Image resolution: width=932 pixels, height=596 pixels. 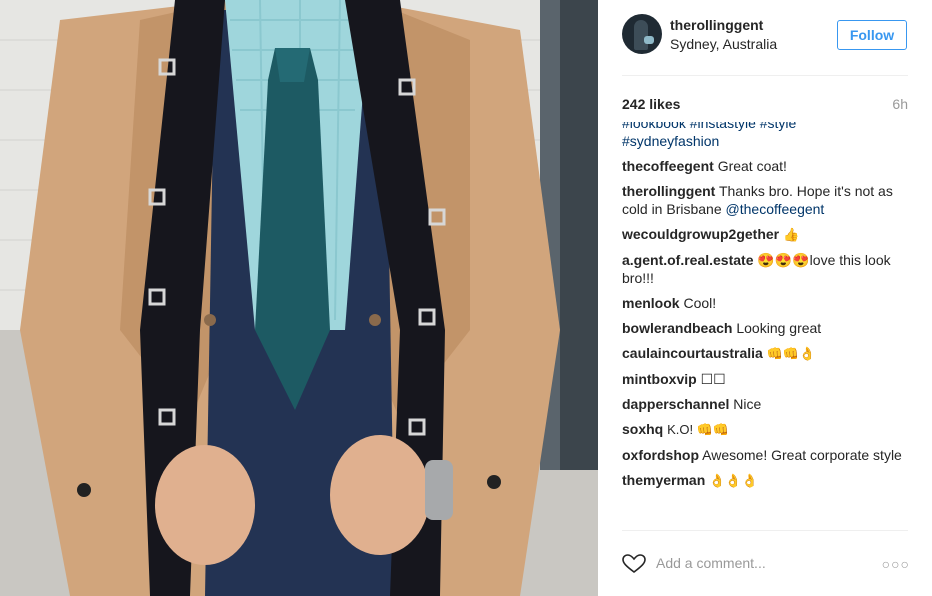 What do you see at coordinates (896, 564) in the screenshot?
I see `more-options-icon: ○○○` at bounding box center [896, 564].